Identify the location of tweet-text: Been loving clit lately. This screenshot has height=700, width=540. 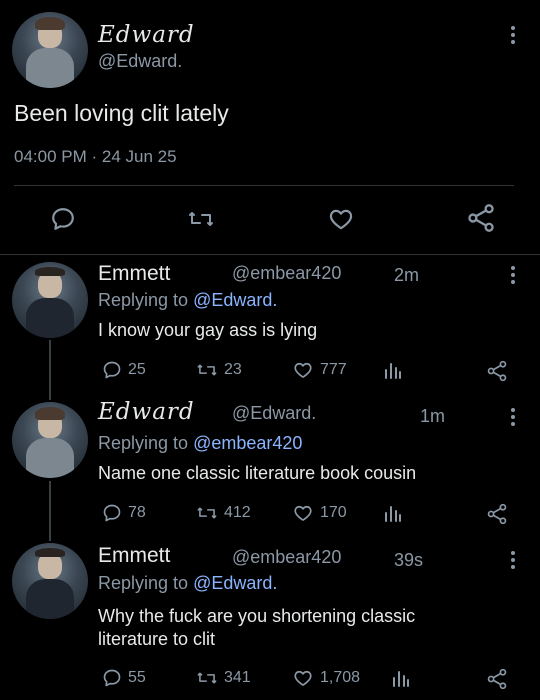
(121, 113).